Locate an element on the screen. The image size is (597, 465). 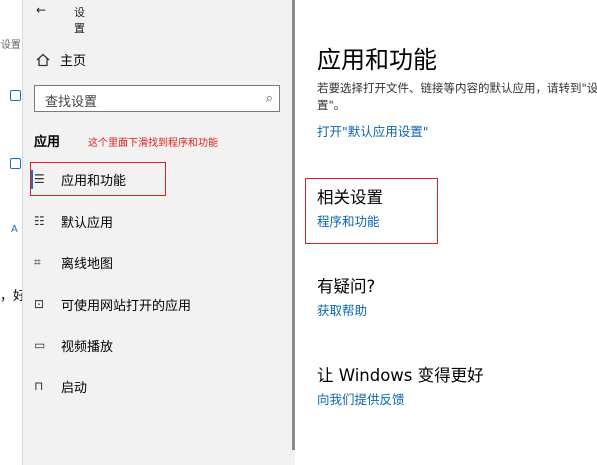
nav-item-startup: ⊓ 启动 is located at coordinates (60, 386).